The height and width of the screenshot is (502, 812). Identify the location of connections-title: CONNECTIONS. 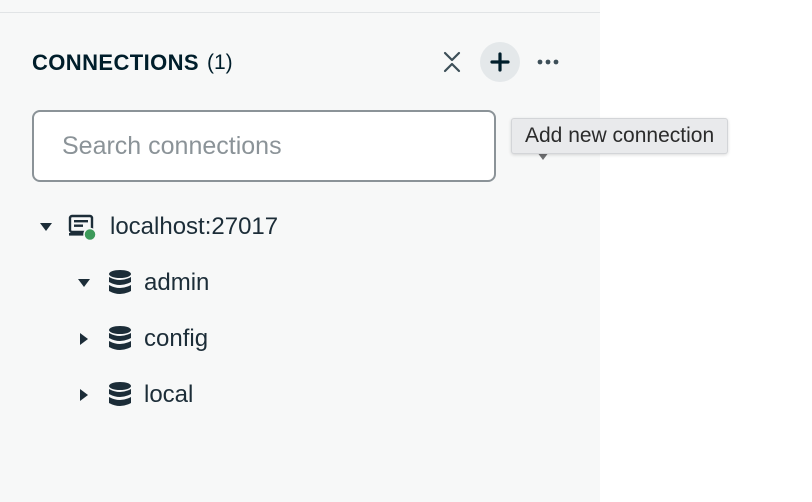
(115, 62).